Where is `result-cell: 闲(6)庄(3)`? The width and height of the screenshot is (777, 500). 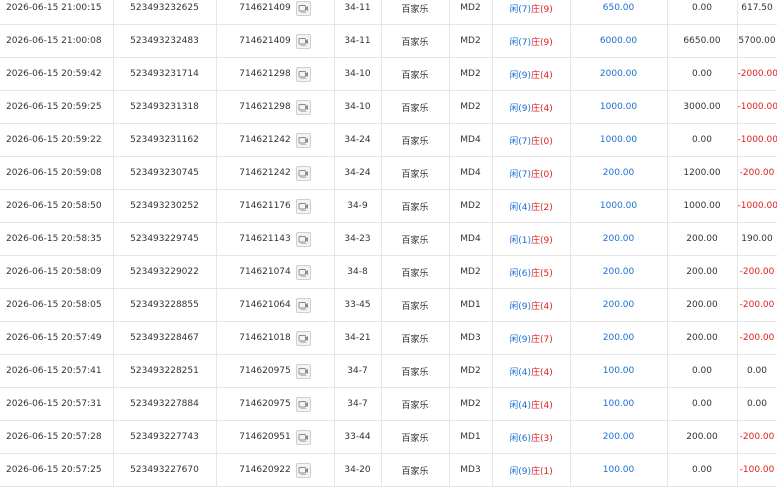
result-cell: 闲(6)庄(3) is located at coordinates (531, 437).